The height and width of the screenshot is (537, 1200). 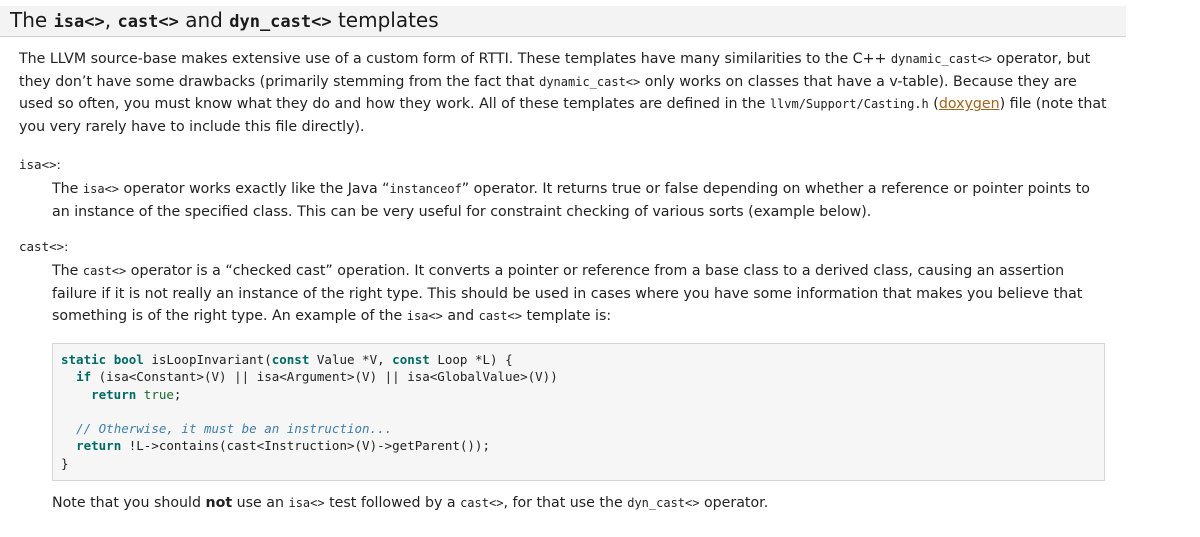 What do you see at coordinates (590, 81) in the screenshot?
I see `intro-code-2: dynamic_cast<>` at bounding box center [590, 81].